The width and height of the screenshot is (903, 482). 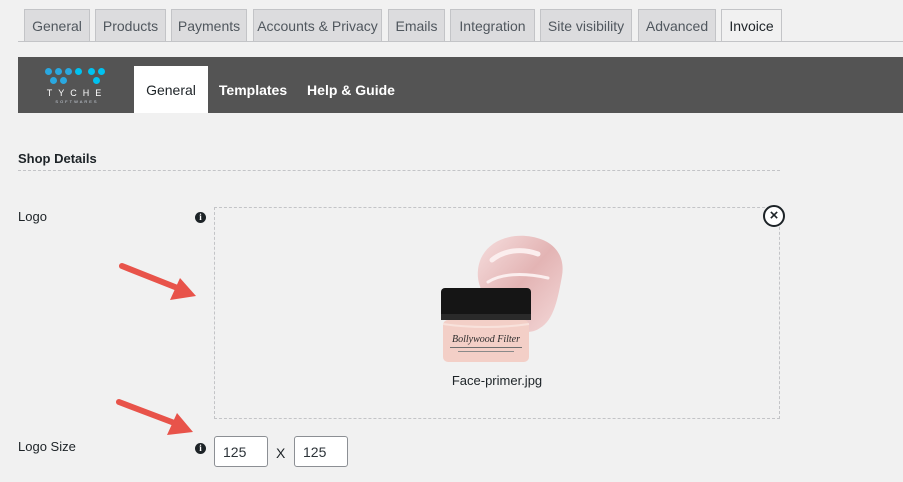 I want to click on tab-accounts-privacy: Accounts & Privacy, so click(x=317, y=25).